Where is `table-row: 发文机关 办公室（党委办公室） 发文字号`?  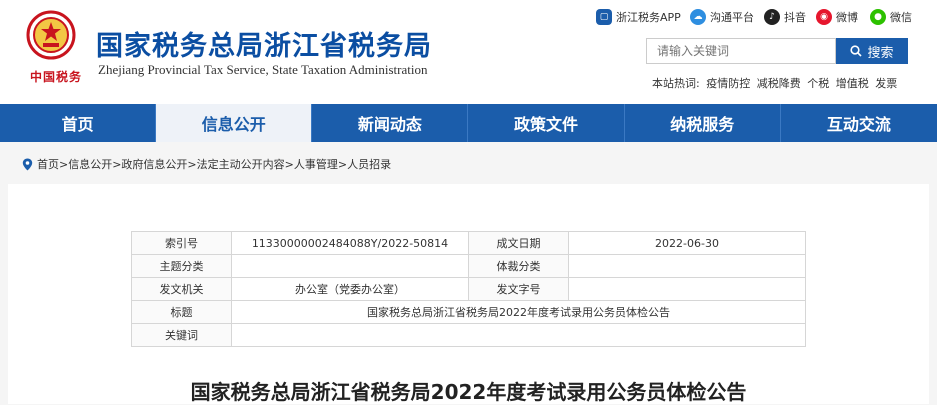
table-row: 发文机关 办公室（党委办公室） 发文字号 is located at coordinates (468, 289).